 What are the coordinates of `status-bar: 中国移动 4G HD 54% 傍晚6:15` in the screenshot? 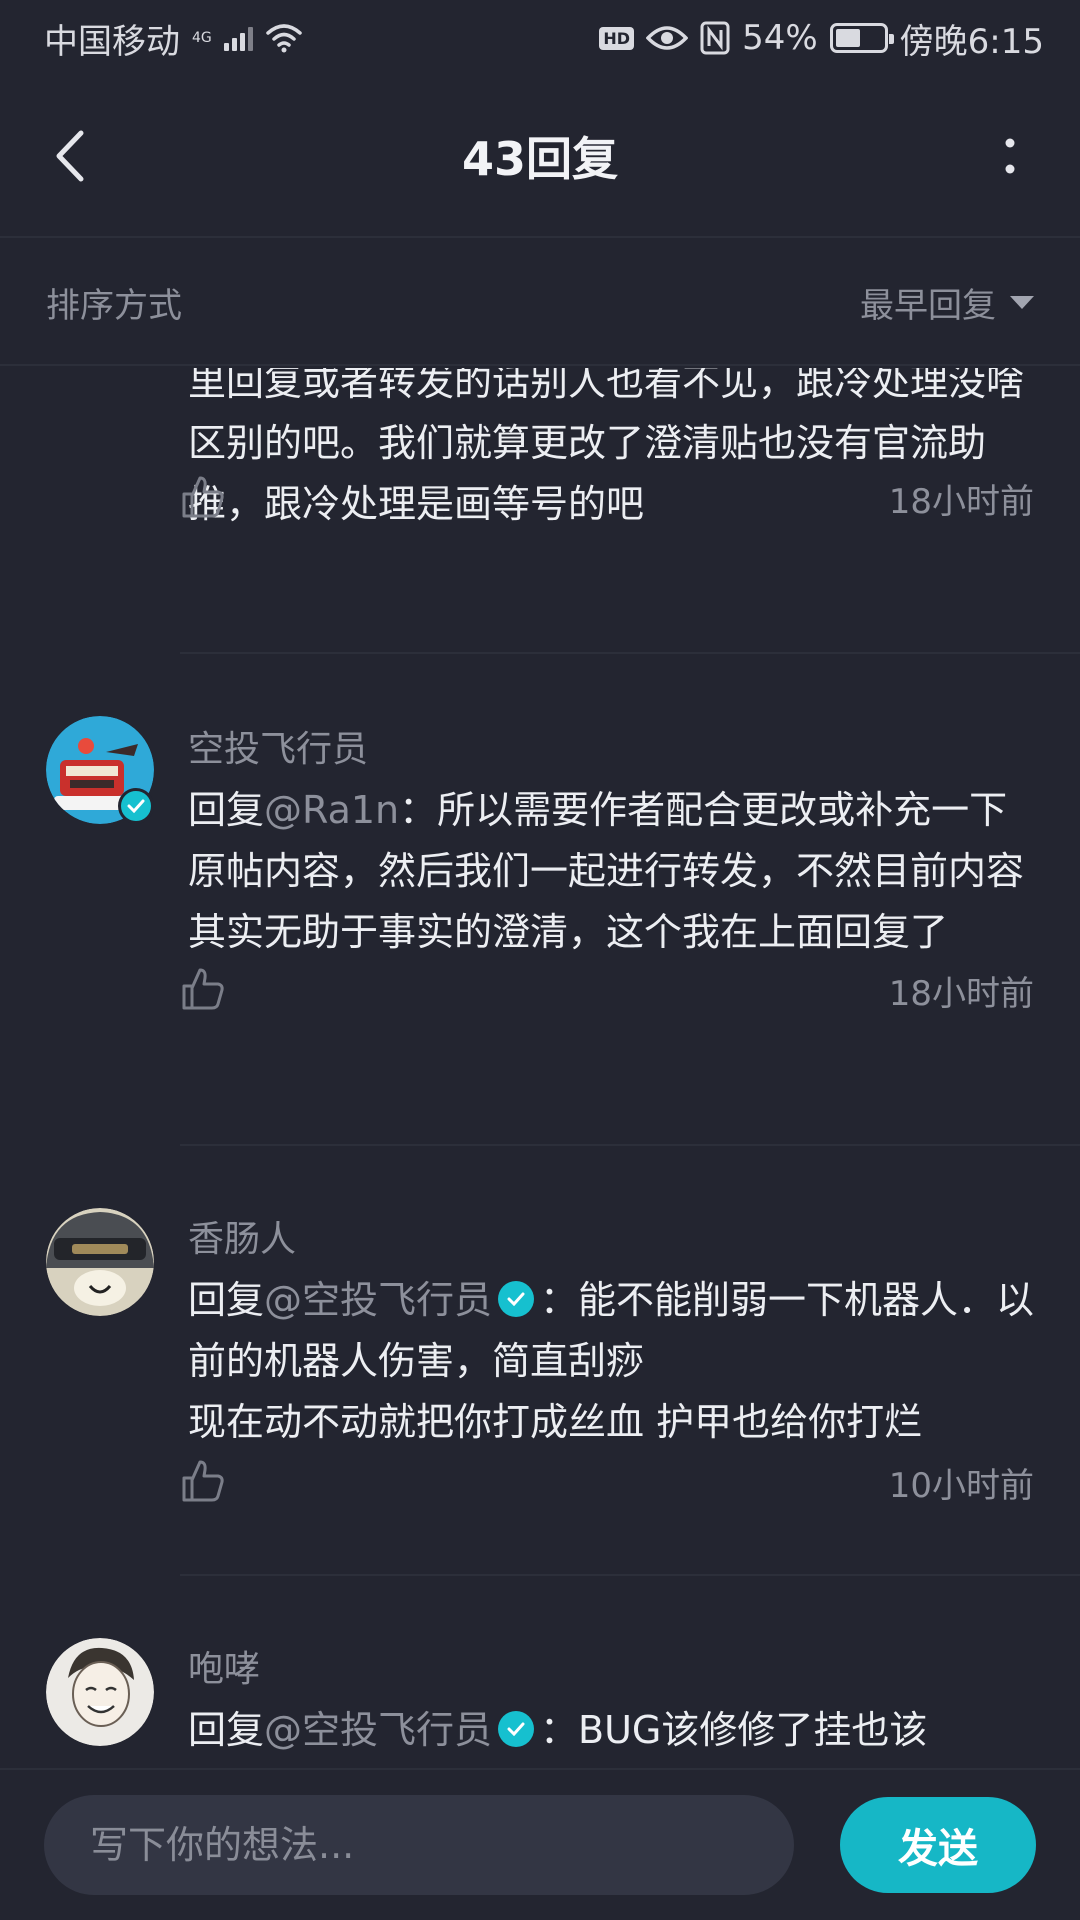 It's located at (540, 38).